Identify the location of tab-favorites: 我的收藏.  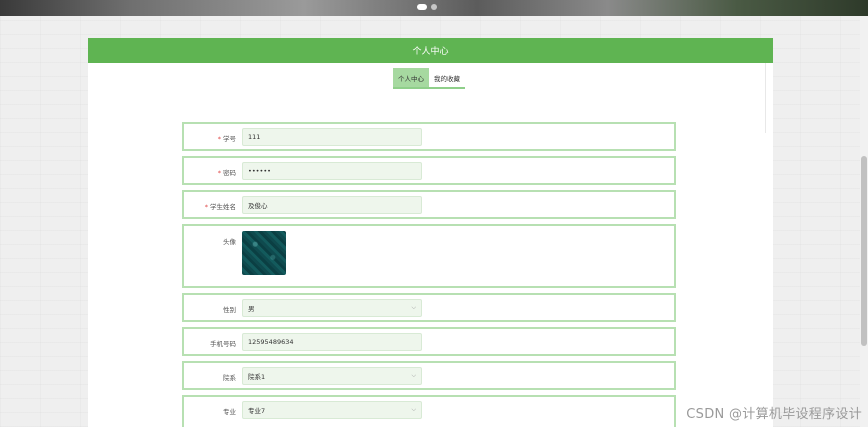
(447, 77).